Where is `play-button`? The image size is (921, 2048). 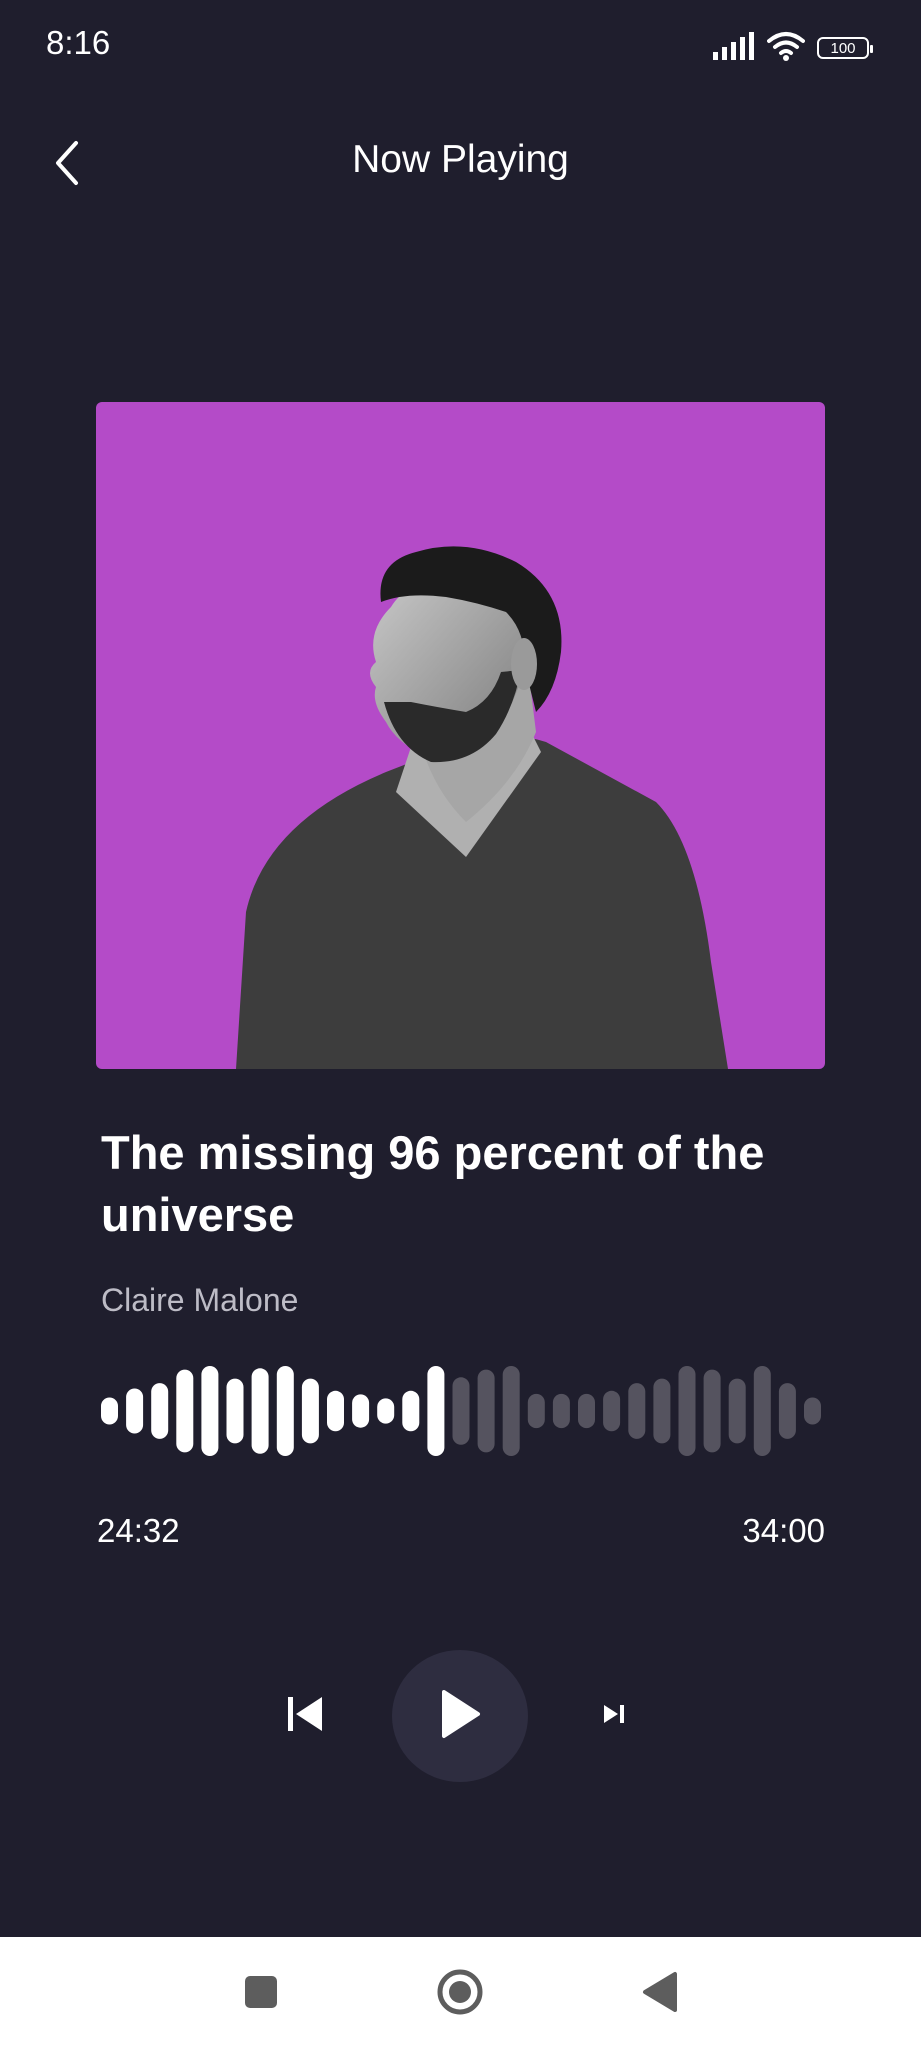 play-button is located at coordinates (460, 1716).